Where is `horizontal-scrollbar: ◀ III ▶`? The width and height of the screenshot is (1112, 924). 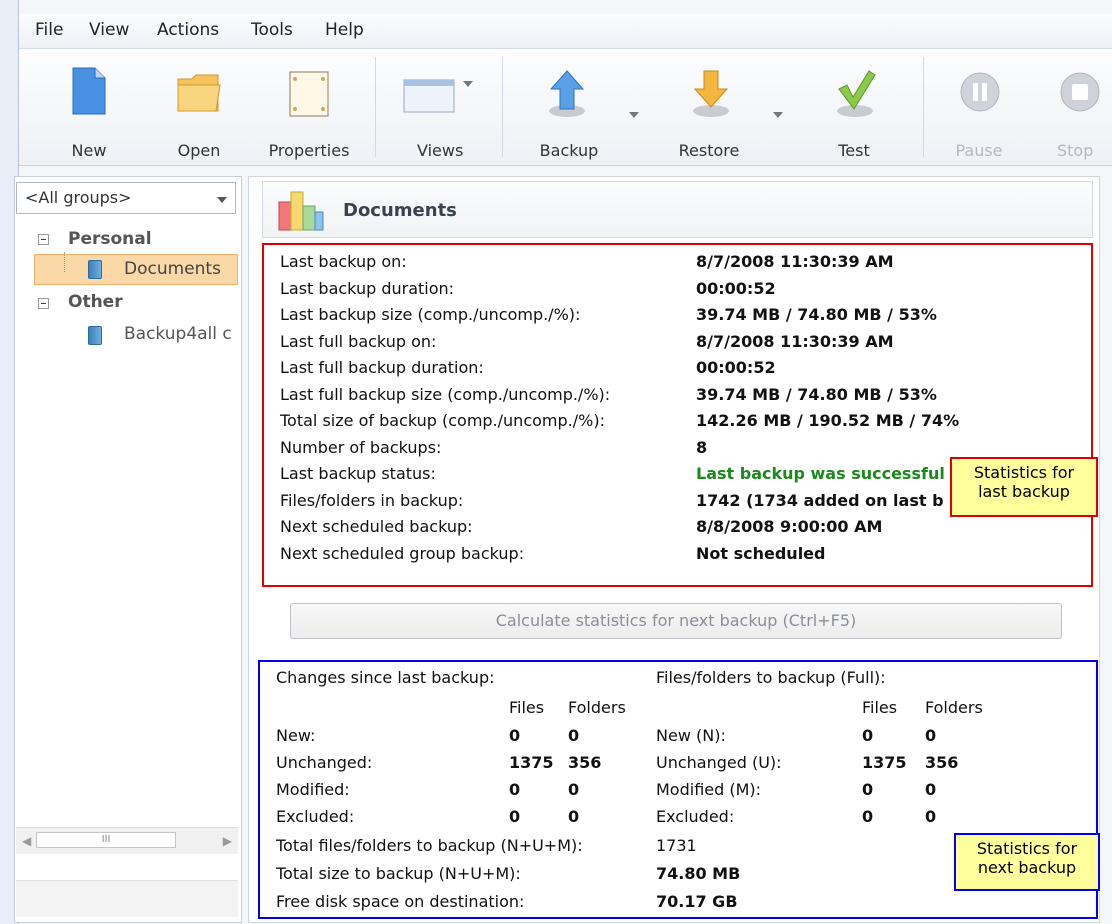
horizontal-scrollbar: ◀ III ▶ is located at coordinates (127, 840).